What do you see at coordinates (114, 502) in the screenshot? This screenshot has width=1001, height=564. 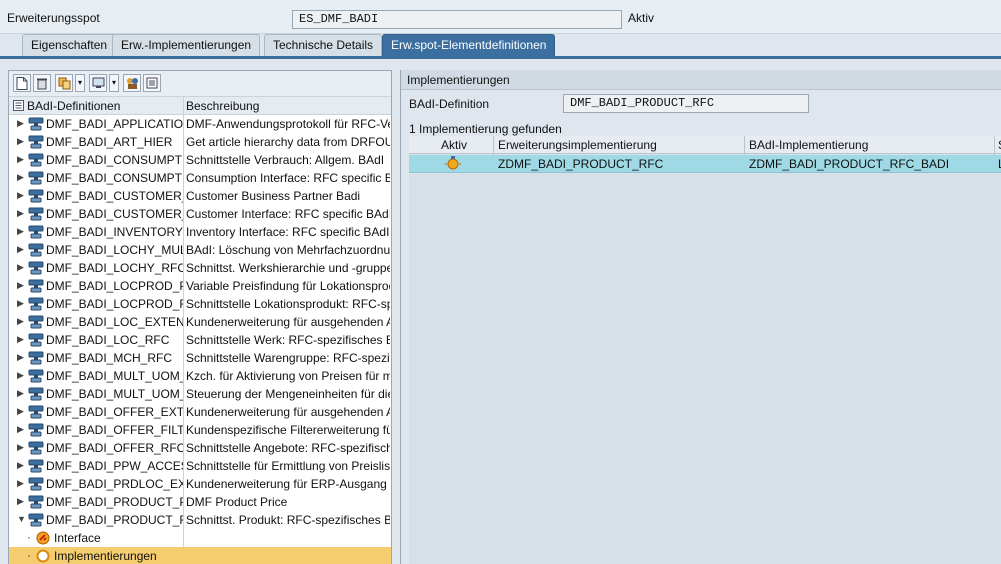 I see `badi-definition-name: DMF_BADI_PRODUCT_P` at bounding box center [114, 502].